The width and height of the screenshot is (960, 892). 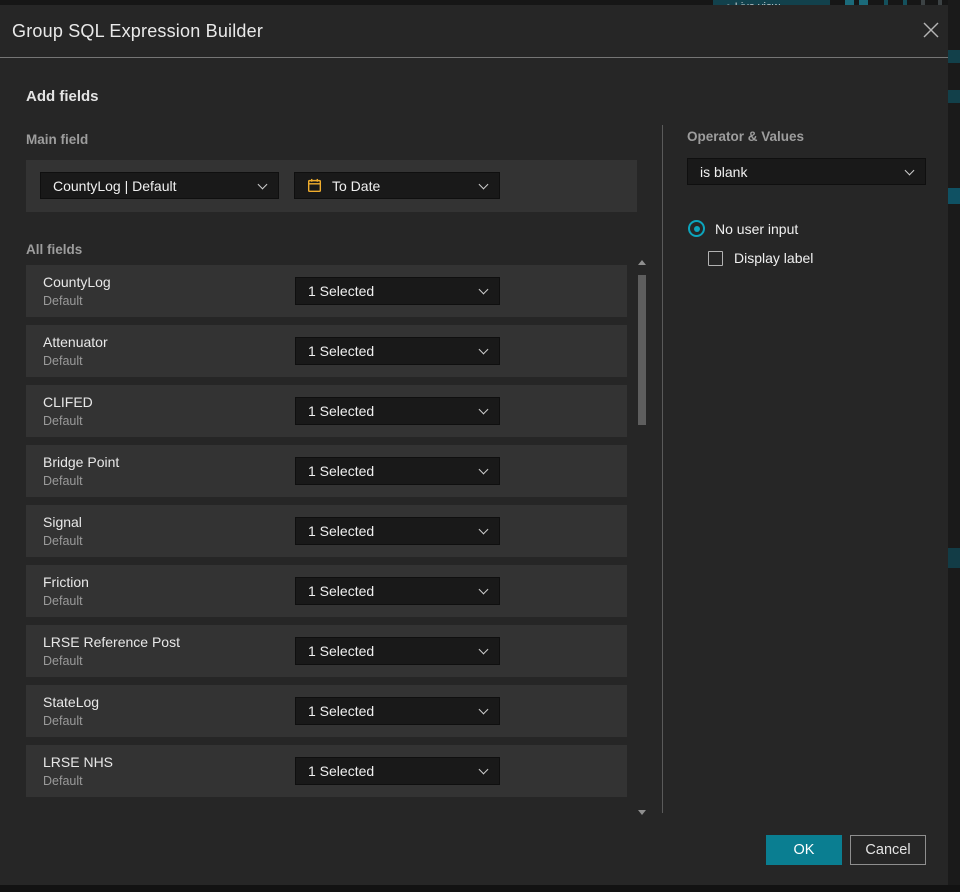 What do you see at coordinates (62, 522) in the screenshot?
I see `field-name: Signal` at bounding box center [62, 522].